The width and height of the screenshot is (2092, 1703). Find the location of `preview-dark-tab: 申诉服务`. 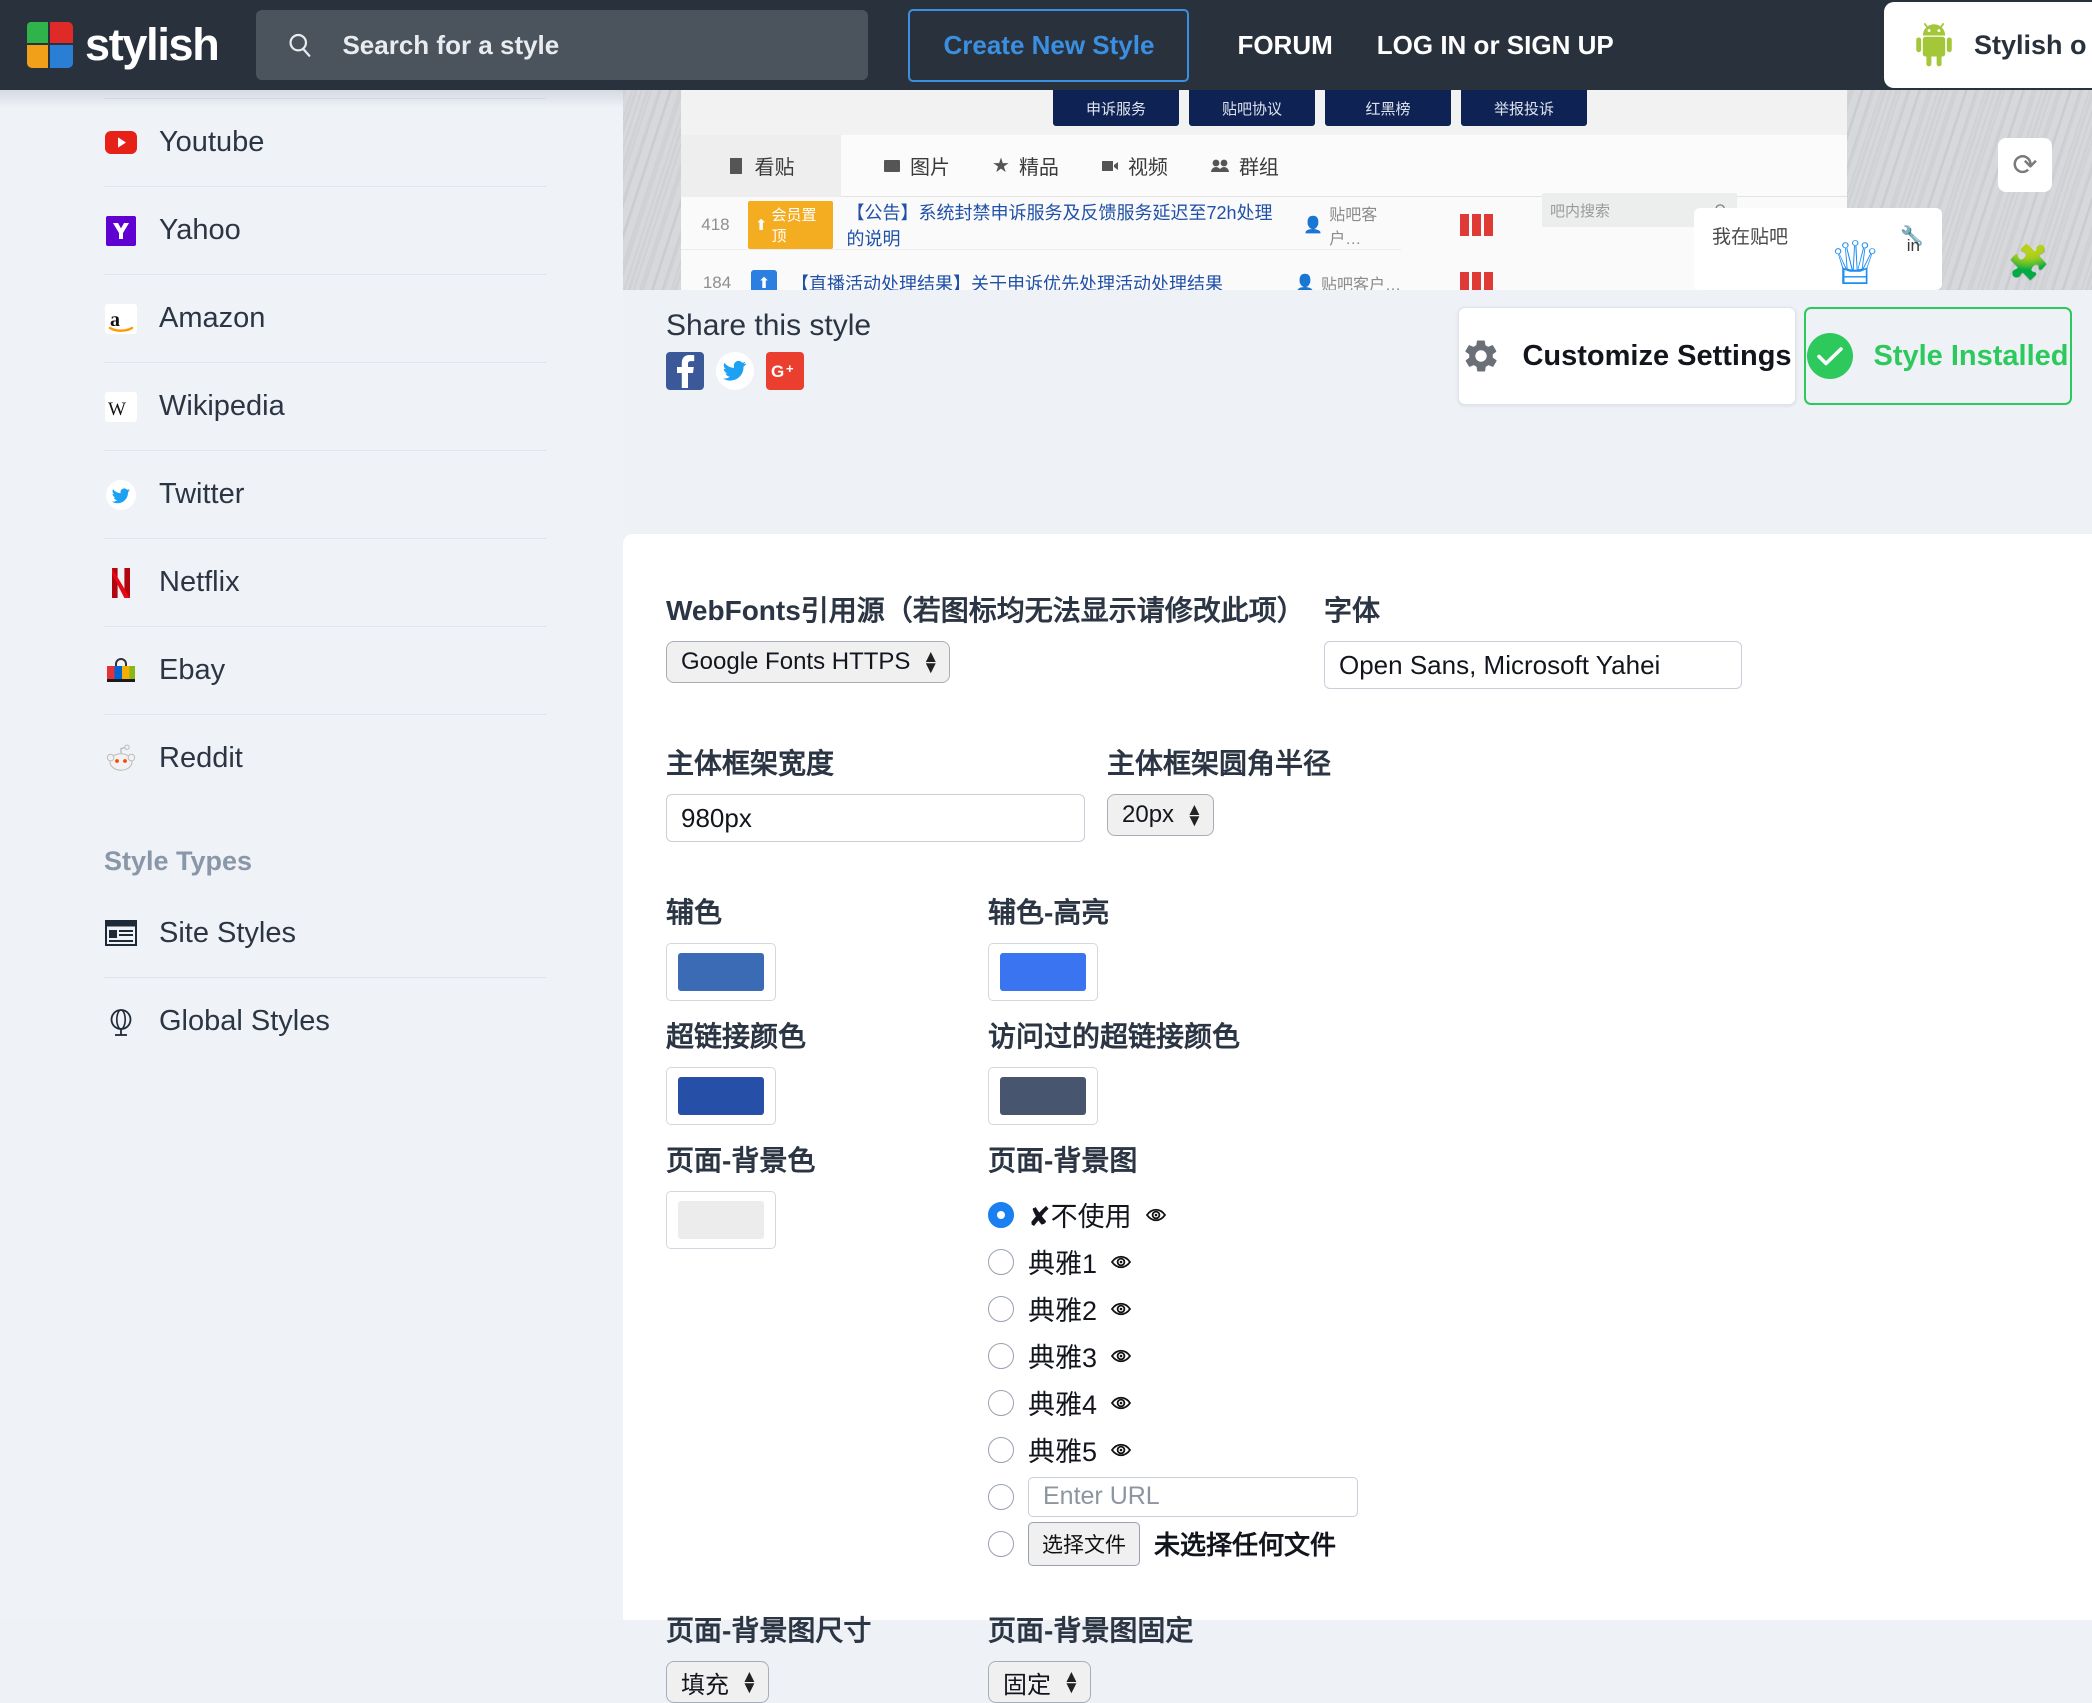

preview-dark-tab: 申诉服务 is located at coordinates (1116, 108).